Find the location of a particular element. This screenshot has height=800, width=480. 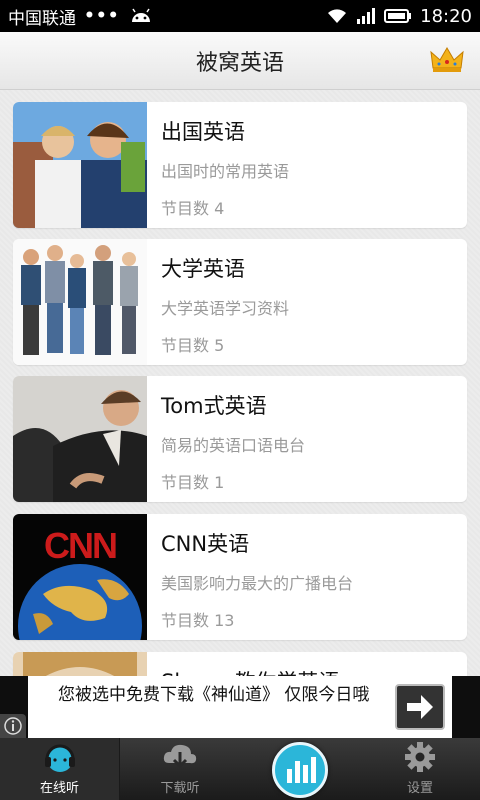

android-icon is located at coordinates (140, 15).